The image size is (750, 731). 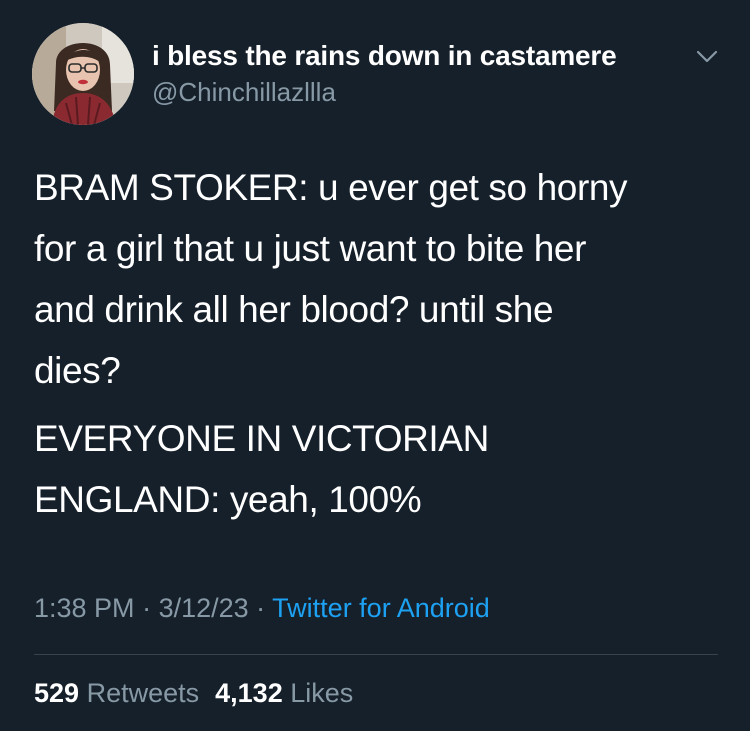 What do you see at coordinates (707, 57) in the screenshot?
I see `chevron-down-icon` at bounding box center [707, 57].